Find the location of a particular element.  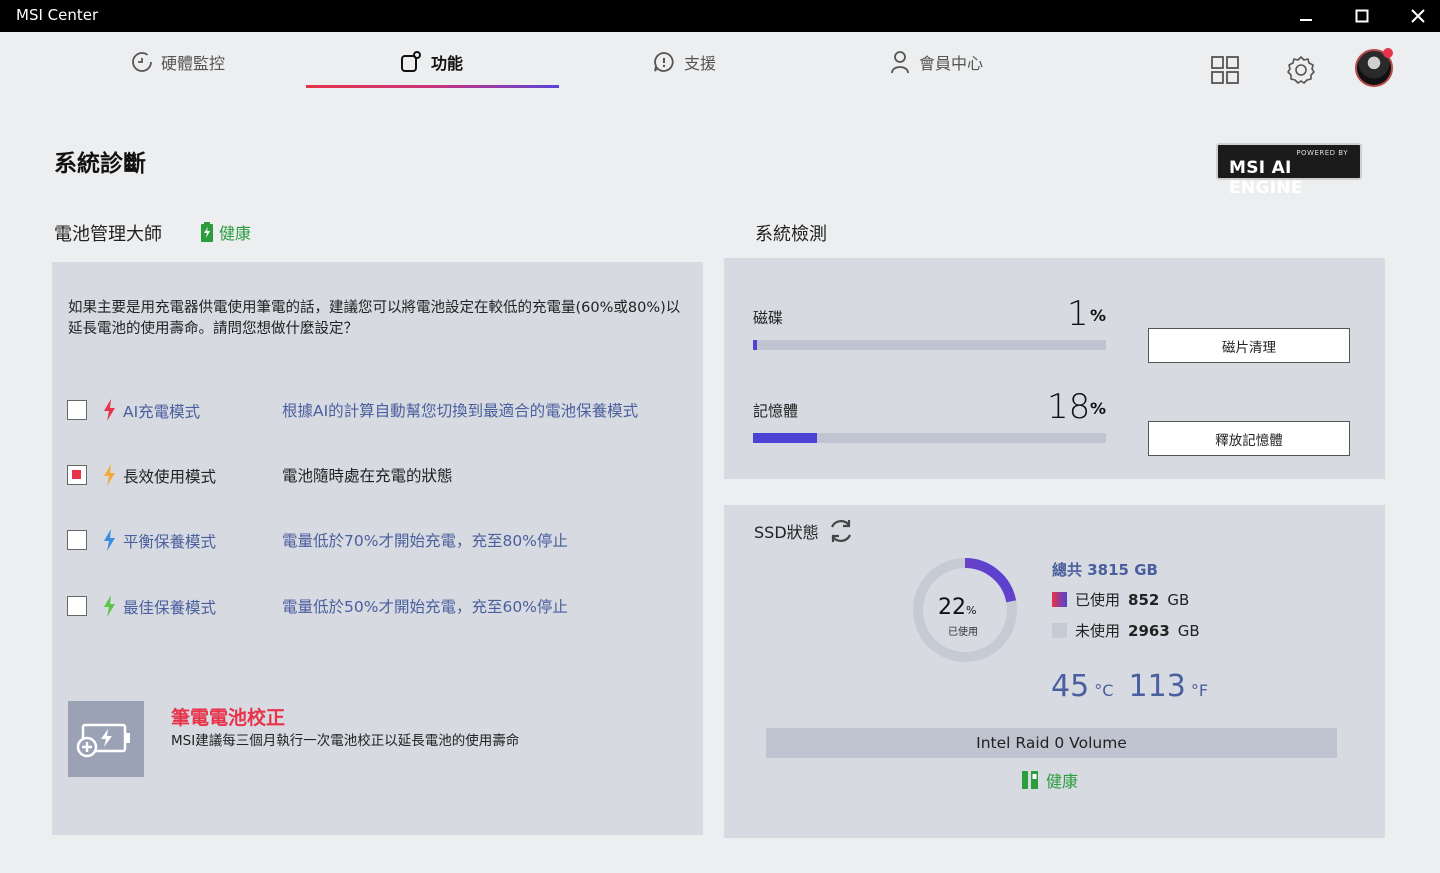

mode-row-best: 最佳保養模式 電量低於50%才開始充電，充至60%停止 is located at coordinates (377, 614).